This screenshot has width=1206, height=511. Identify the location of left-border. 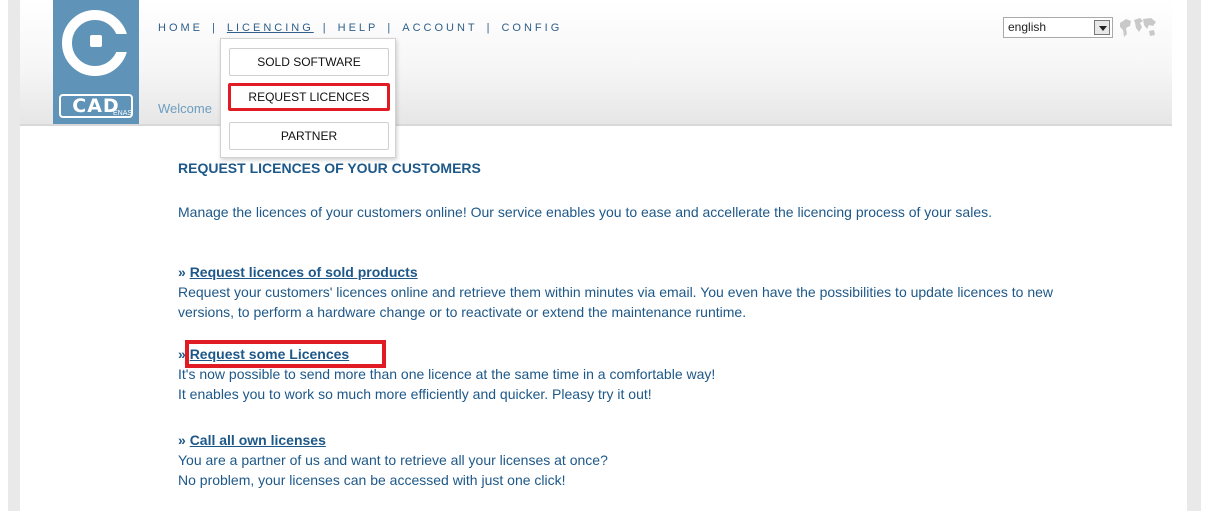
(14, 255).